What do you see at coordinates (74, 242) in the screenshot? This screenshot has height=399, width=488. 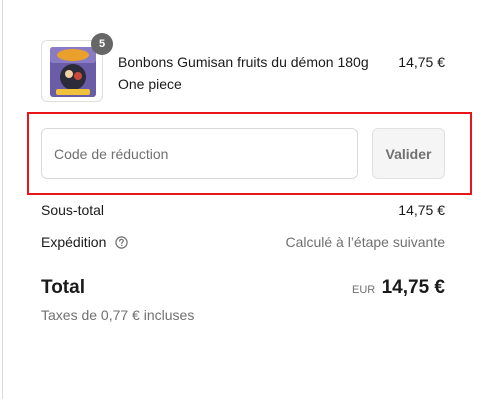 I see `shipping-label: Expédition` at bounding box center [74, 242].